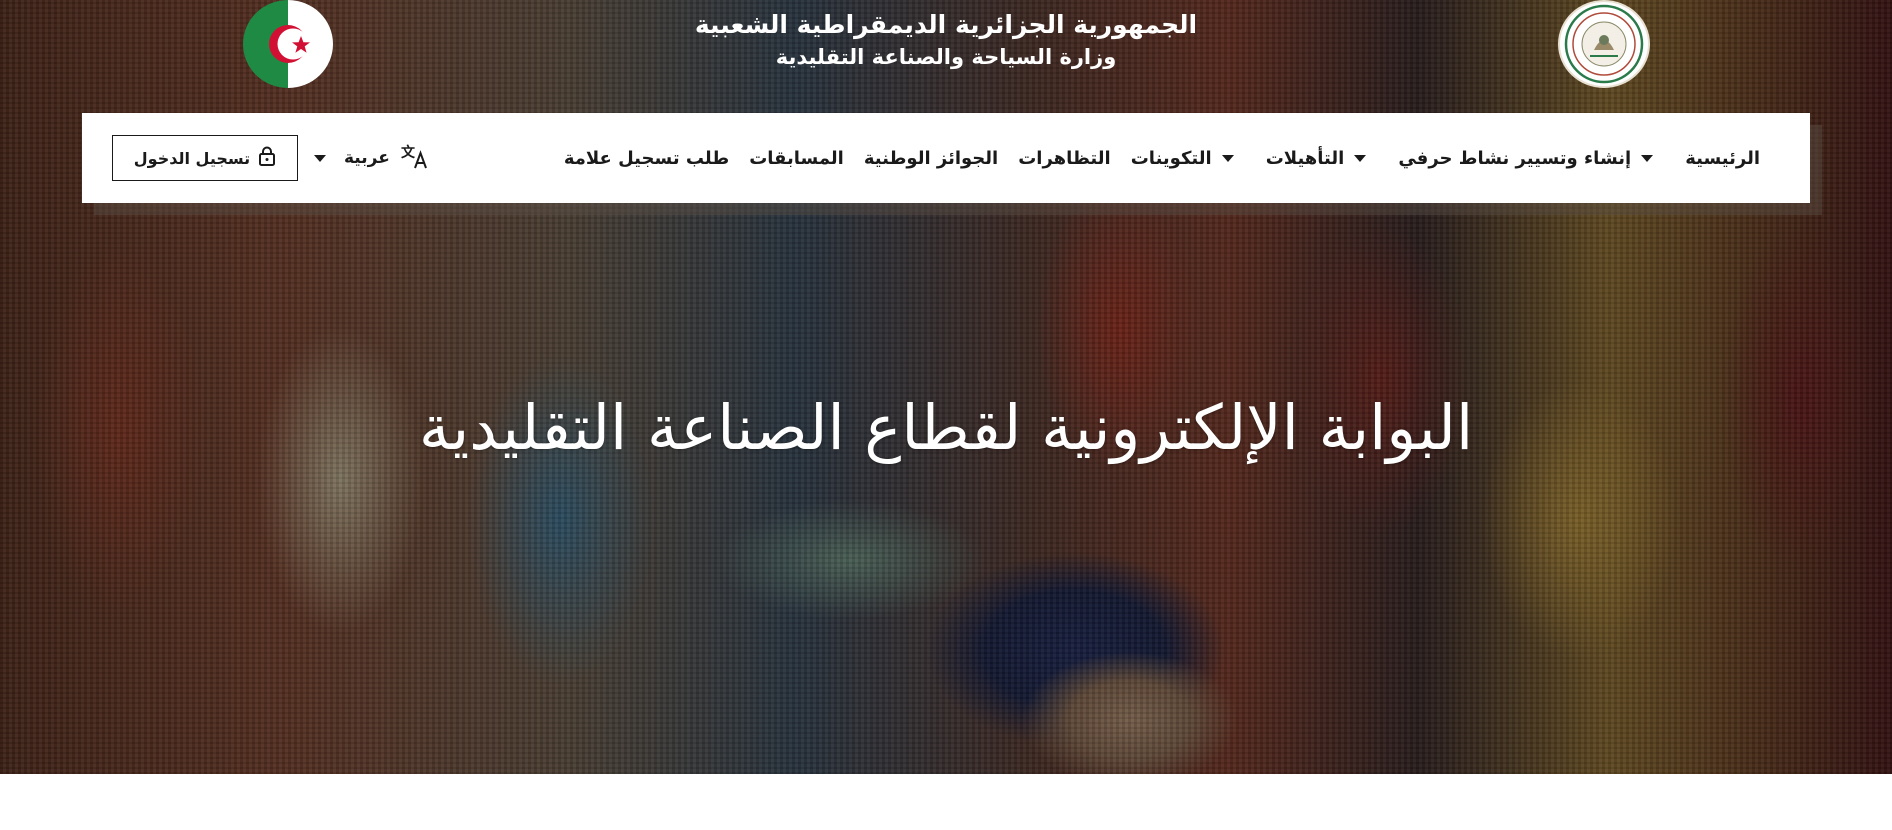  What do you see at coordinates (367, 158) in the screenshot?
I see `language-label: عربية` at bounding box center [367, 158].